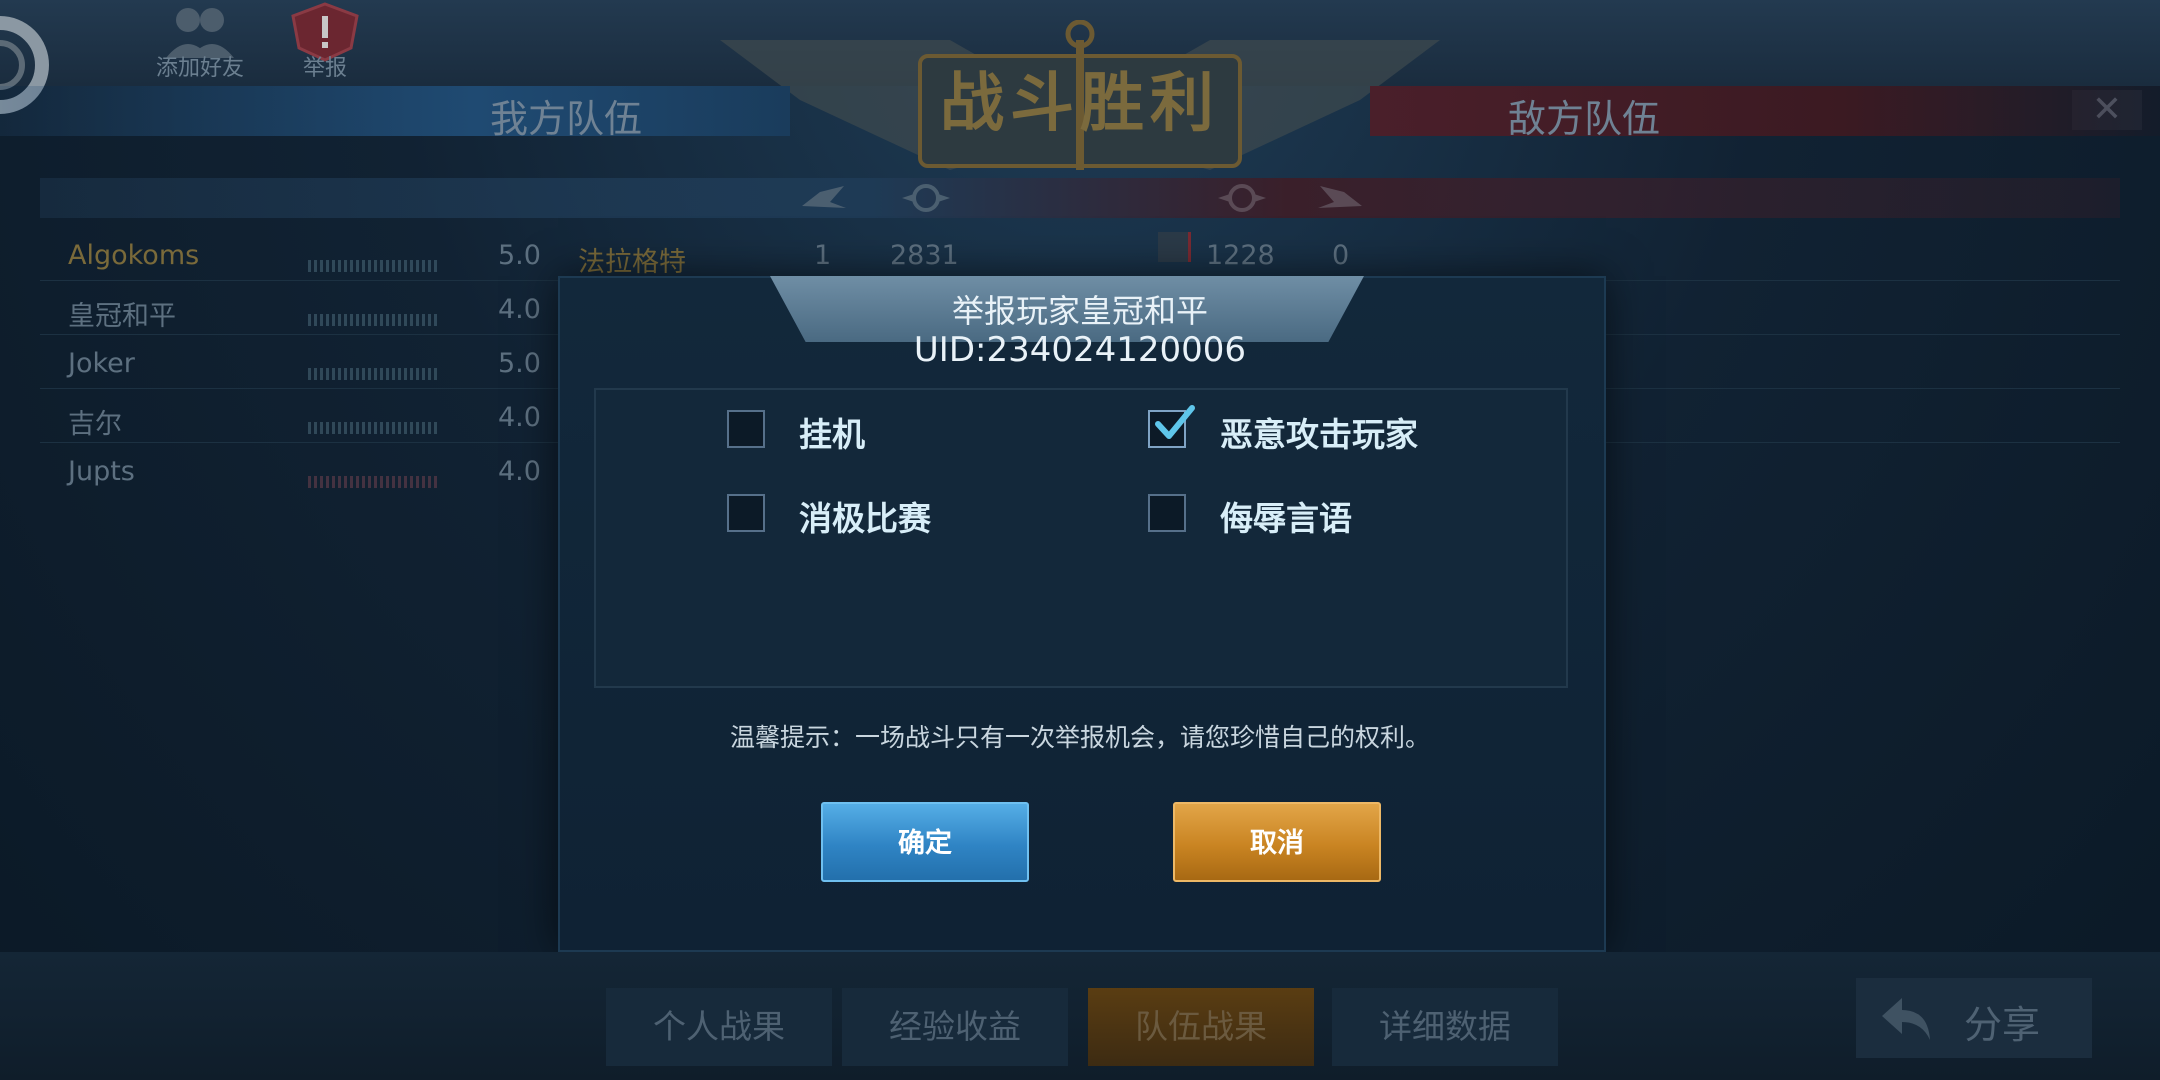  What do you see at coordinates (200, 43) in the screenshot?
I see `add-friend-button: 添加好友` at bounding box center [200, 43].